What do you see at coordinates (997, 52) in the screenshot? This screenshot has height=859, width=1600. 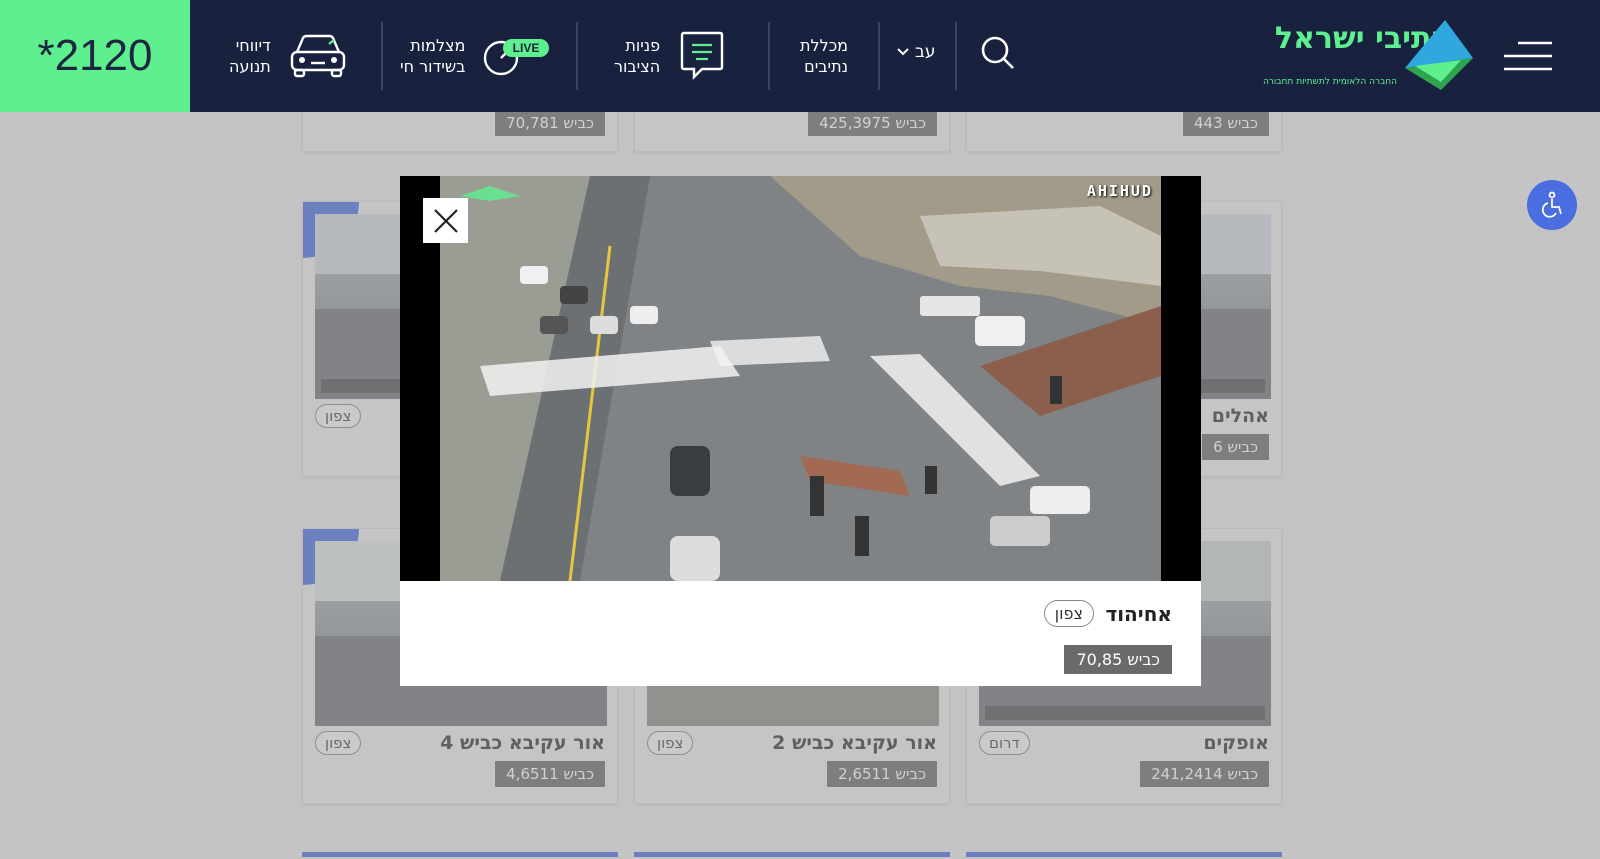 I see `search-icon` at bounding box center [997, 52].